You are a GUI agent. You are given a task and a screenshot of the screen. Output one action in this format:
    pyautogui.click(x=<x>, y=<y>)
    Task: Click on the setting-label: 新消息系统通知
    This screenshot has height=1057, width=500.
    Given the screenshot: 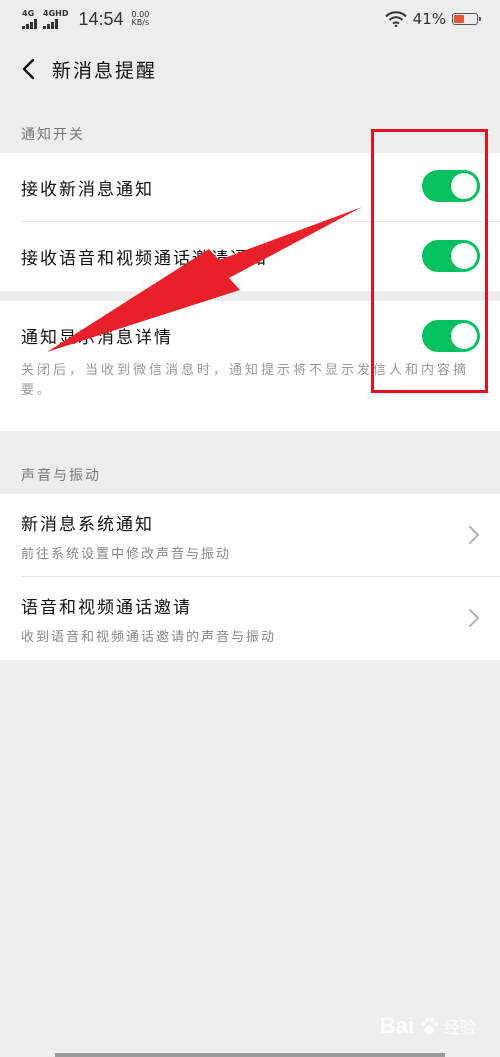 What is the action you would take?
    pyautogui.click(x=87, y=525)
    